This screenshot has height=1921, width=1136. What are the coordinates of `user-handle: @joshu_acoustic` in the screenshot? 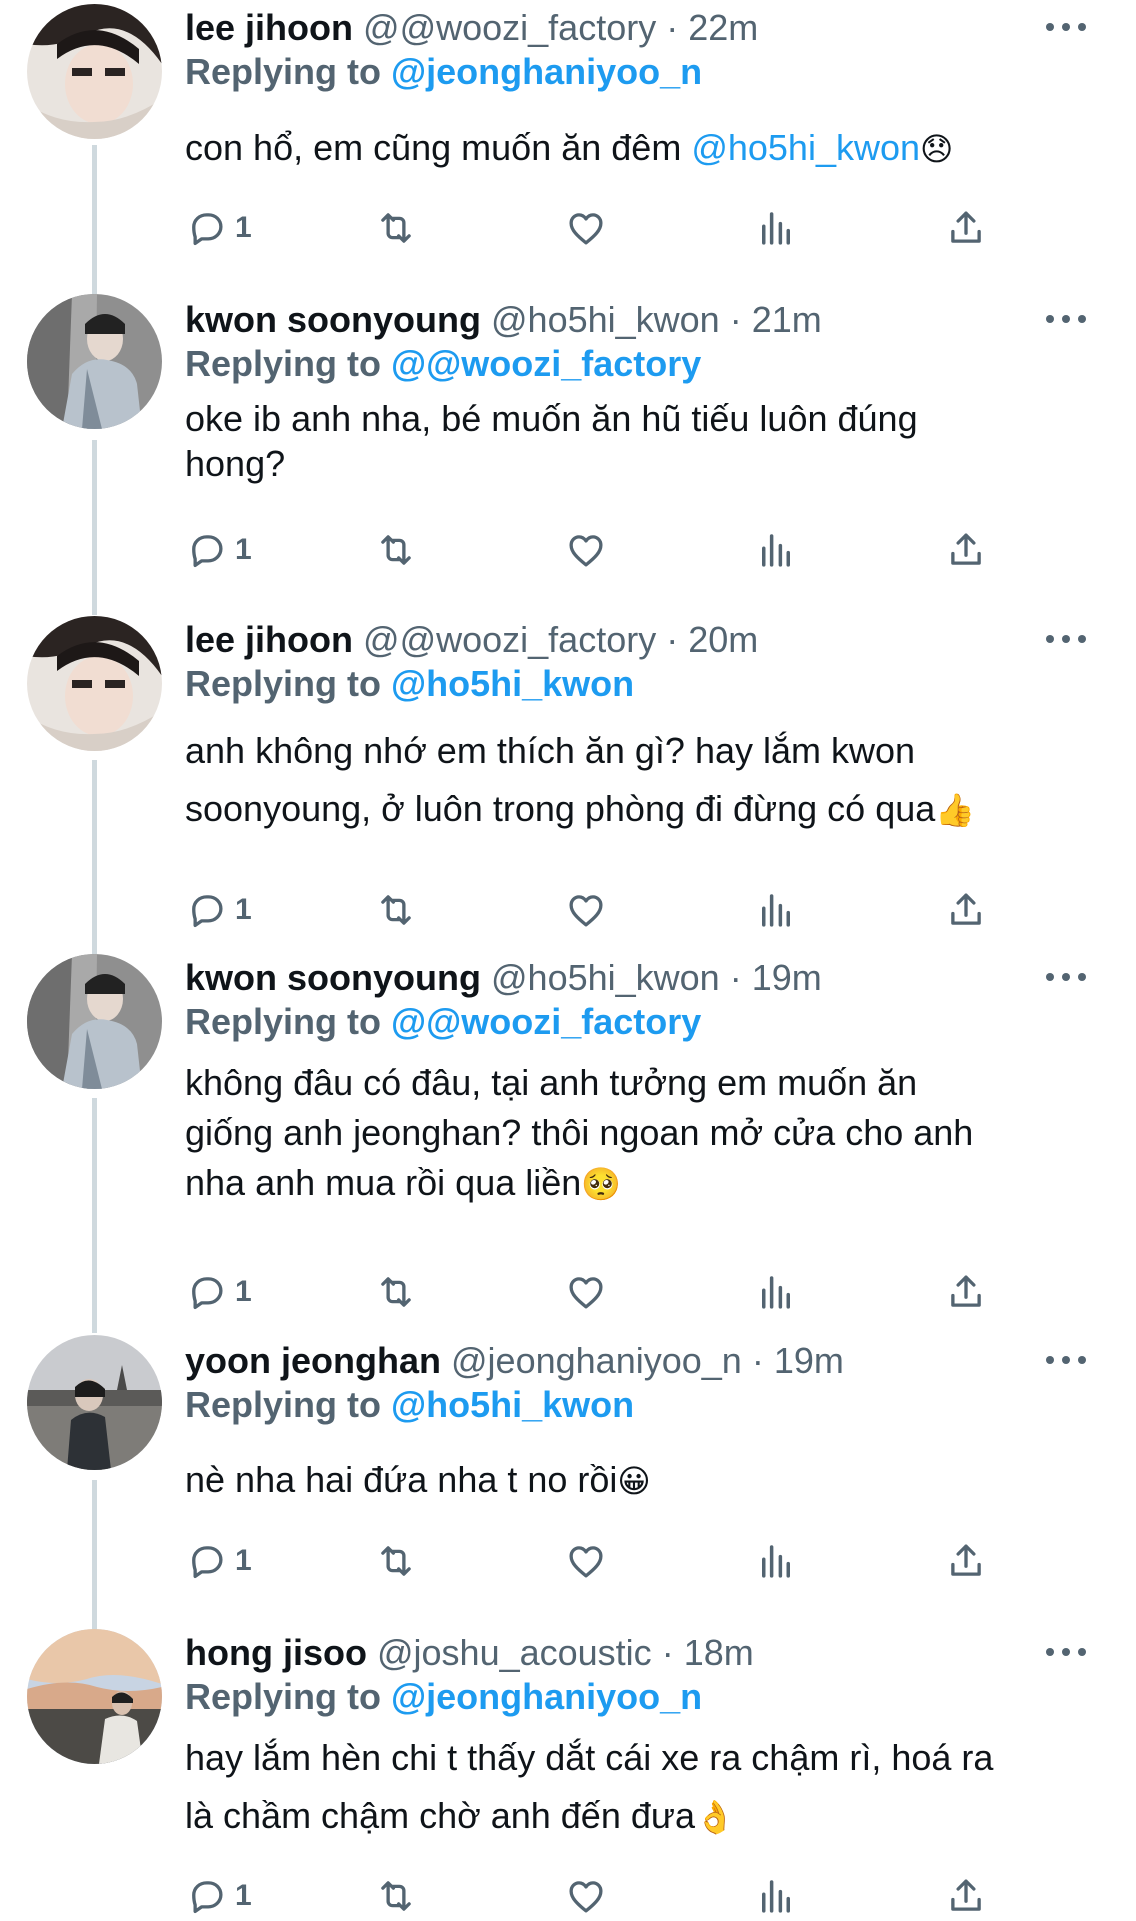 It's located at (514, 1652).